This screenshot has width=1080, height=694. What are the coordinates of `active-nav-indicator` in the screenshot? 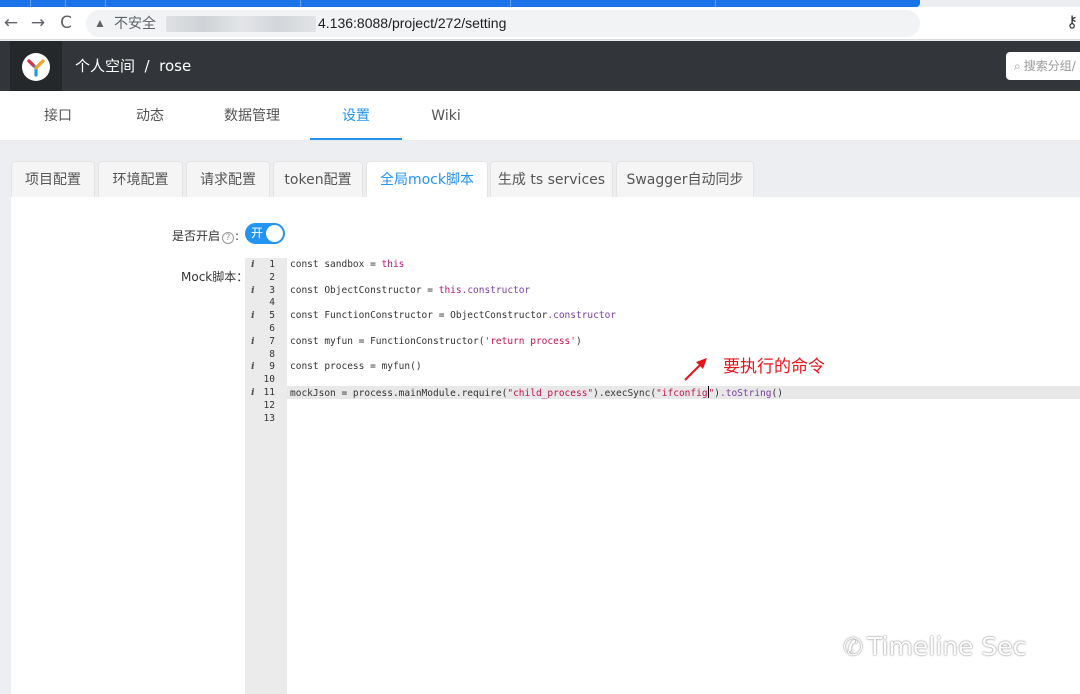 It's located at (356, 139).